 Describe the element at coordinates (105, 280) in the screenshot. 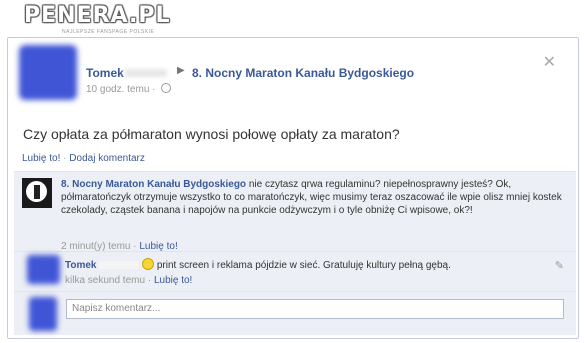

I see `comment-time: kilka sekund temu` at that location.